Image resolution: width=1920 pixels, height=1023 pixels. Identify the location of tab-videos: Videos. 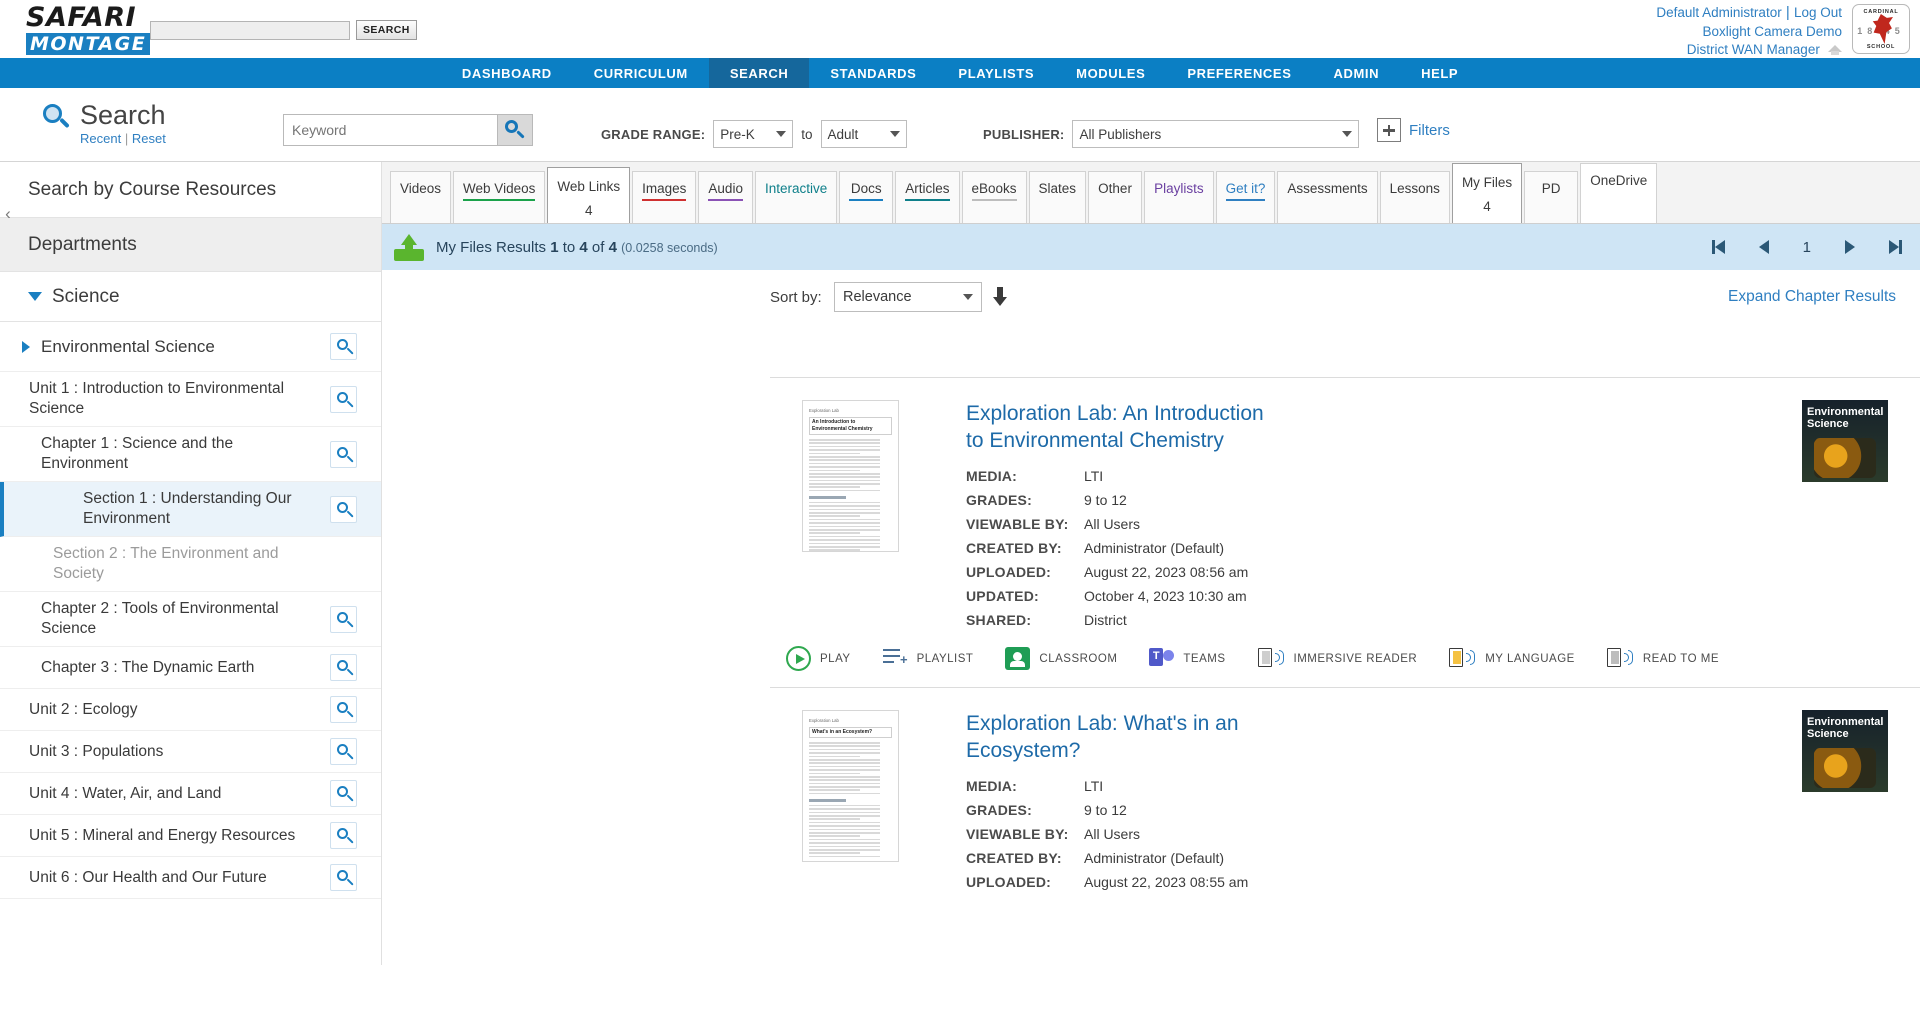
(421, 197).